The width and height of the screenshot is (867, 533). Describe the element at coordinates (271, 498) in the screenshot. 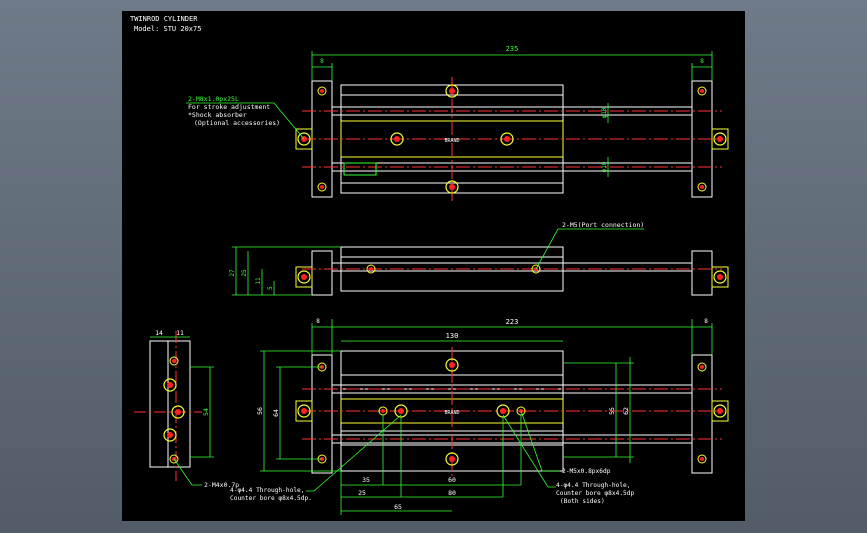

I see `note-hole-a2: Counter bore φ8x4.5dp.` at that location.